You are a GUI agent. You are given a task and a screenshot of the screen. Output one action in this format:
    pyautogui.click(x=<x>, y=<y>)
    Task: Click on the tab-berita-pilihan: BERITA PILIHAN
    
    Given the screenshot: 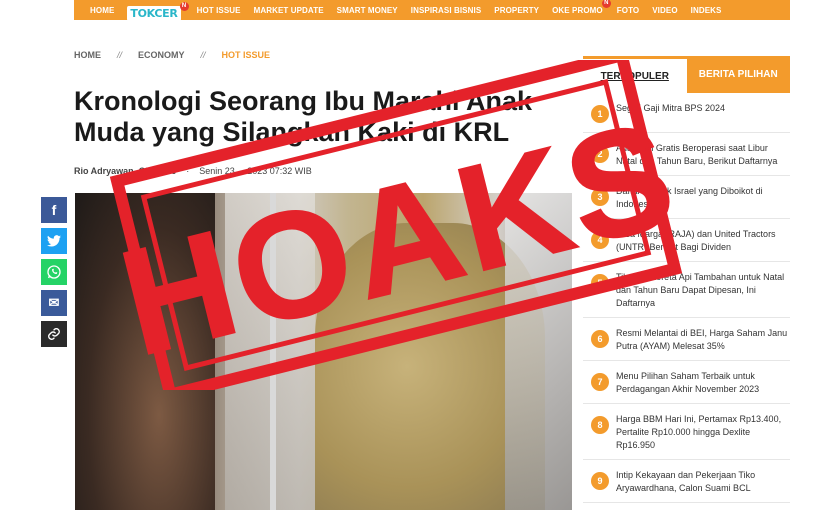 What is the action you would take?
    pyautogui.click(x=738, y=74)
    